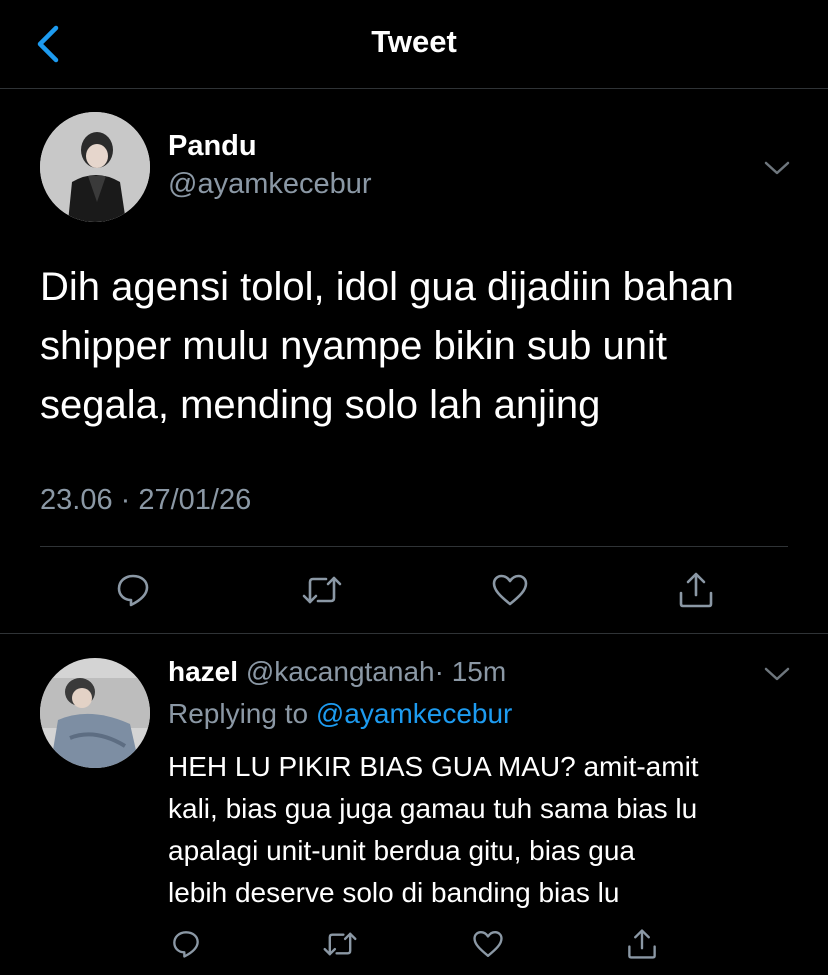 Image resolution: width=828 pixels, height=975 pixels. What do you see at coordinates (212, 146) in the screenshot?
I see `author-name: Pandu` at bounding box center [212, 146].